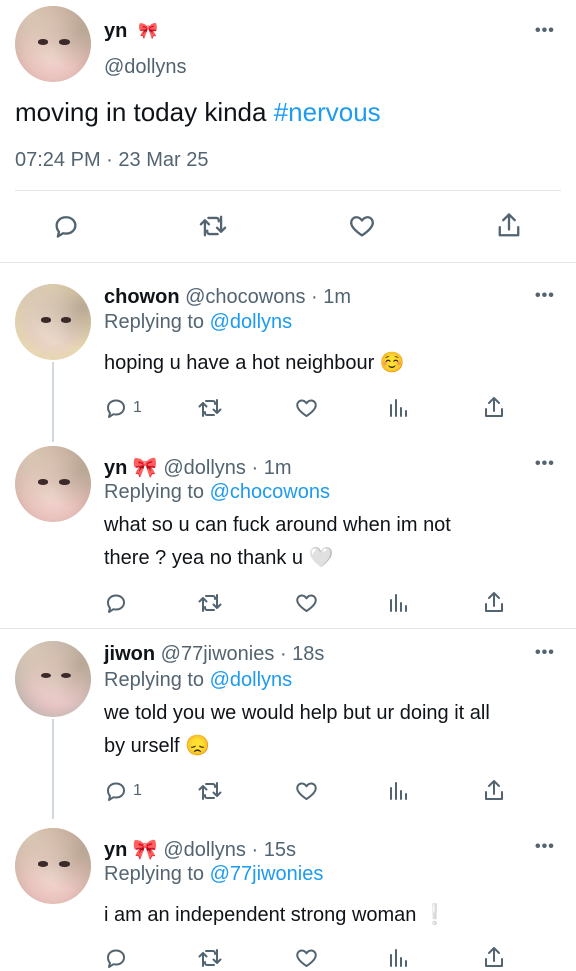 This screenshot has width=576, height=971. Describe the element at coordinates (142, 297) in the screenshot. I see `display-name: chowon` at that location.